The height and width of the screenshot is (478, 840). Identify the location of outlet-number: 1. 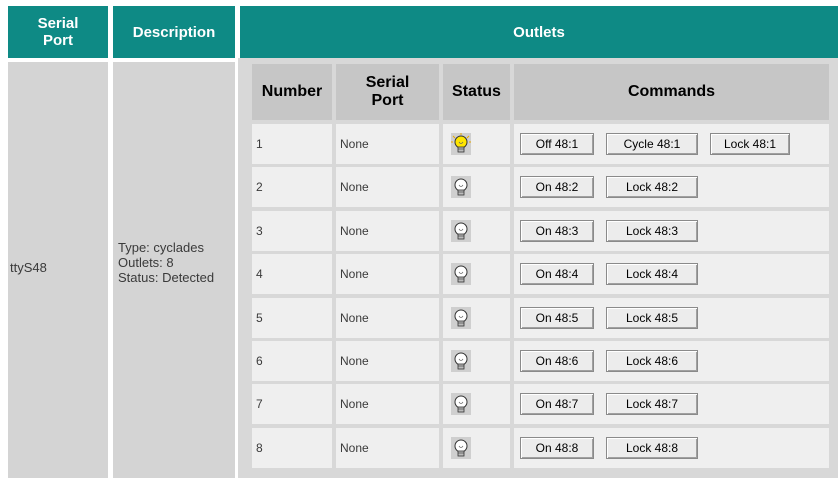
(292, 144).